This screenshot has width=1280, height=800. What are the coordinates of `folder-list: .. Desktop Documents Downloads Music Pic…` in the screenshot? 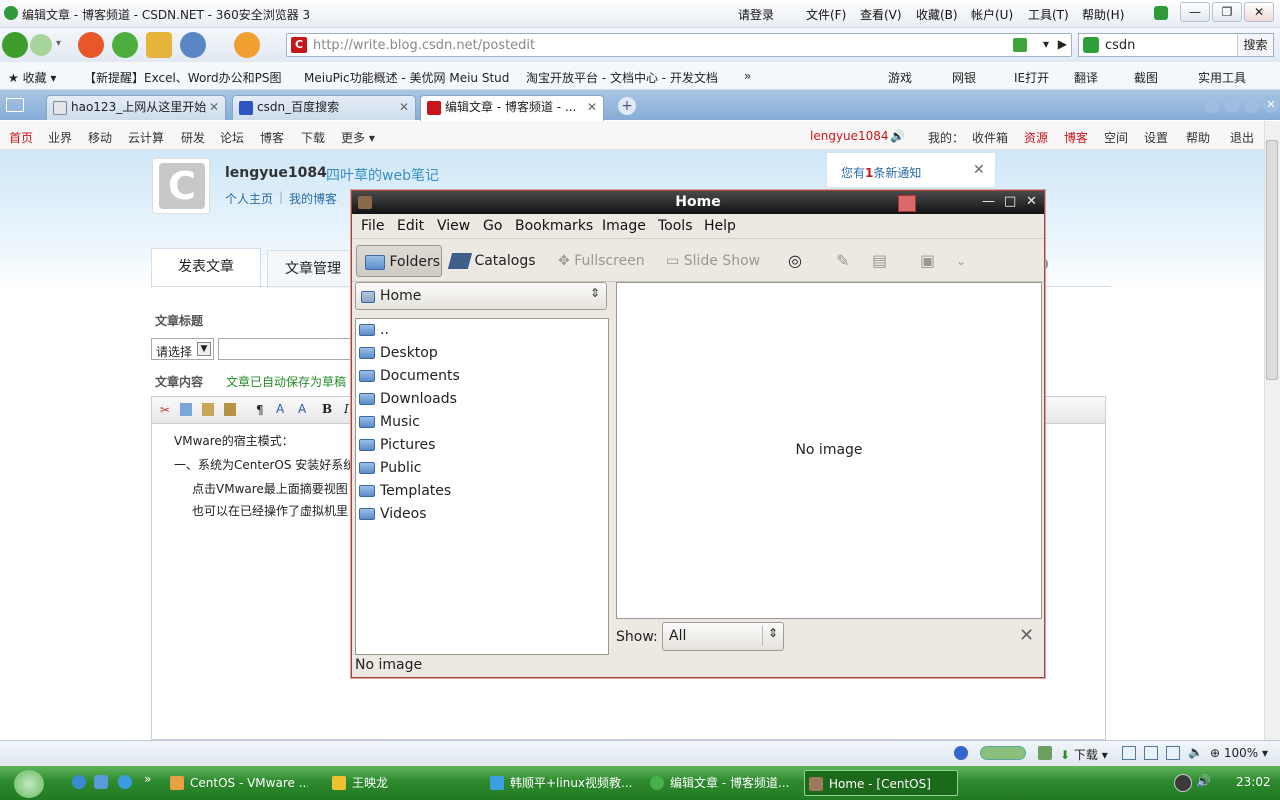 It's located at (482, 486).